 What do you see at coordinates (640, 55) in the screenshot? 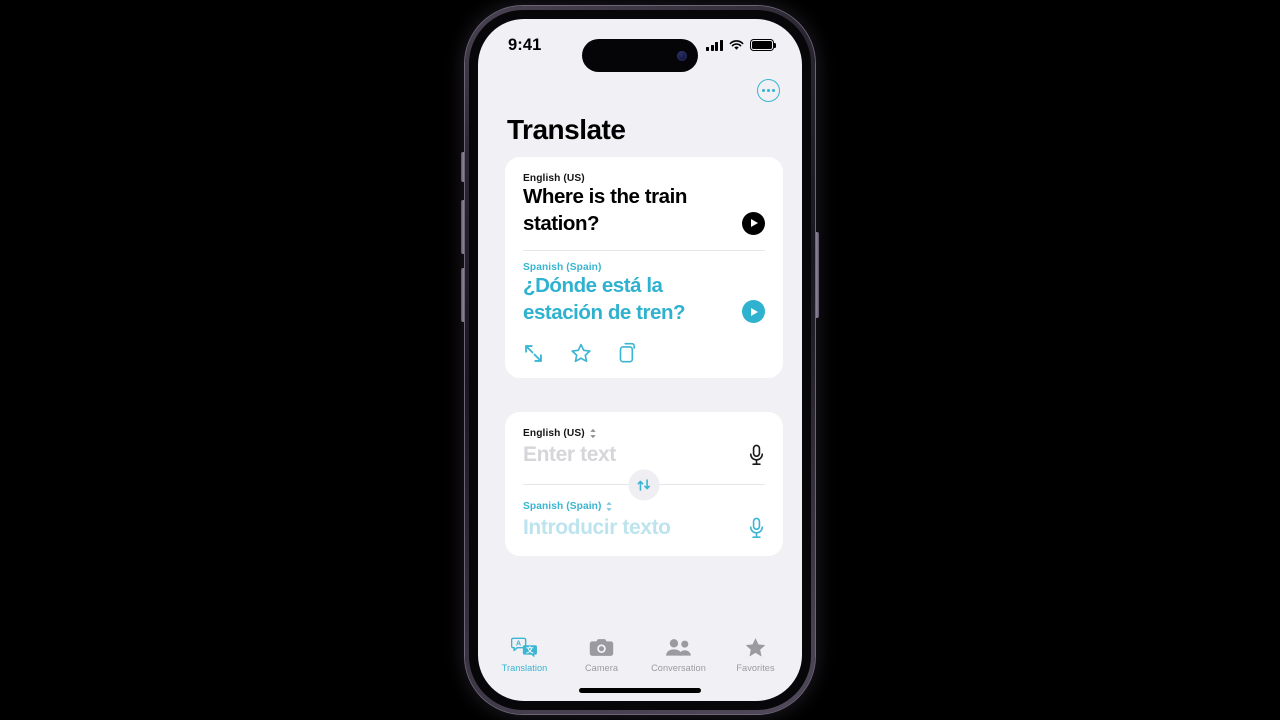
I see `dynamic-island` at bounding box center [640, 55].